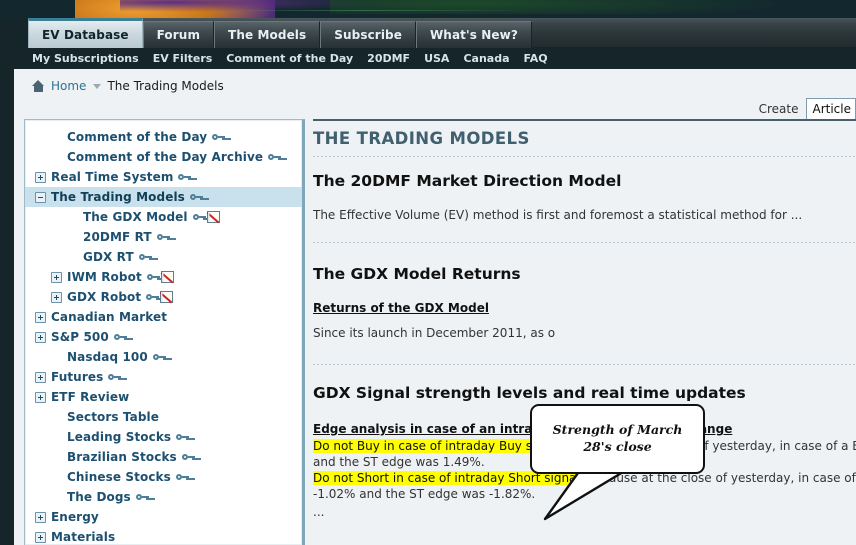 Image resolution: width=856 pixels, height=545 pixels. Describe the element at coordinates (77, 377) in the screenshot. I see `sidebar-item-label: Futures` at that location.